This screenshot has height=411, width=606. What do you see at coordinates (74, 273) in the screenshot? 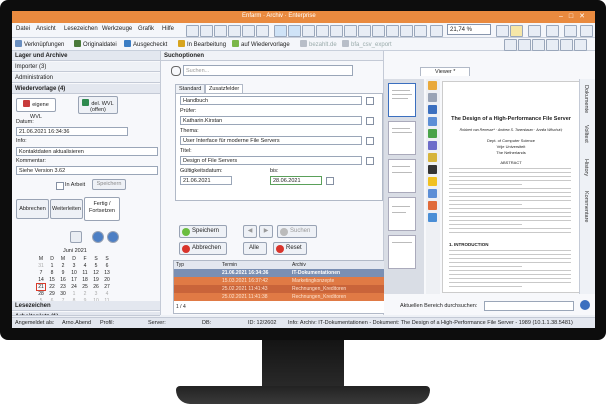
I see `calendar-day: 10` at bounding box center [74, 273].